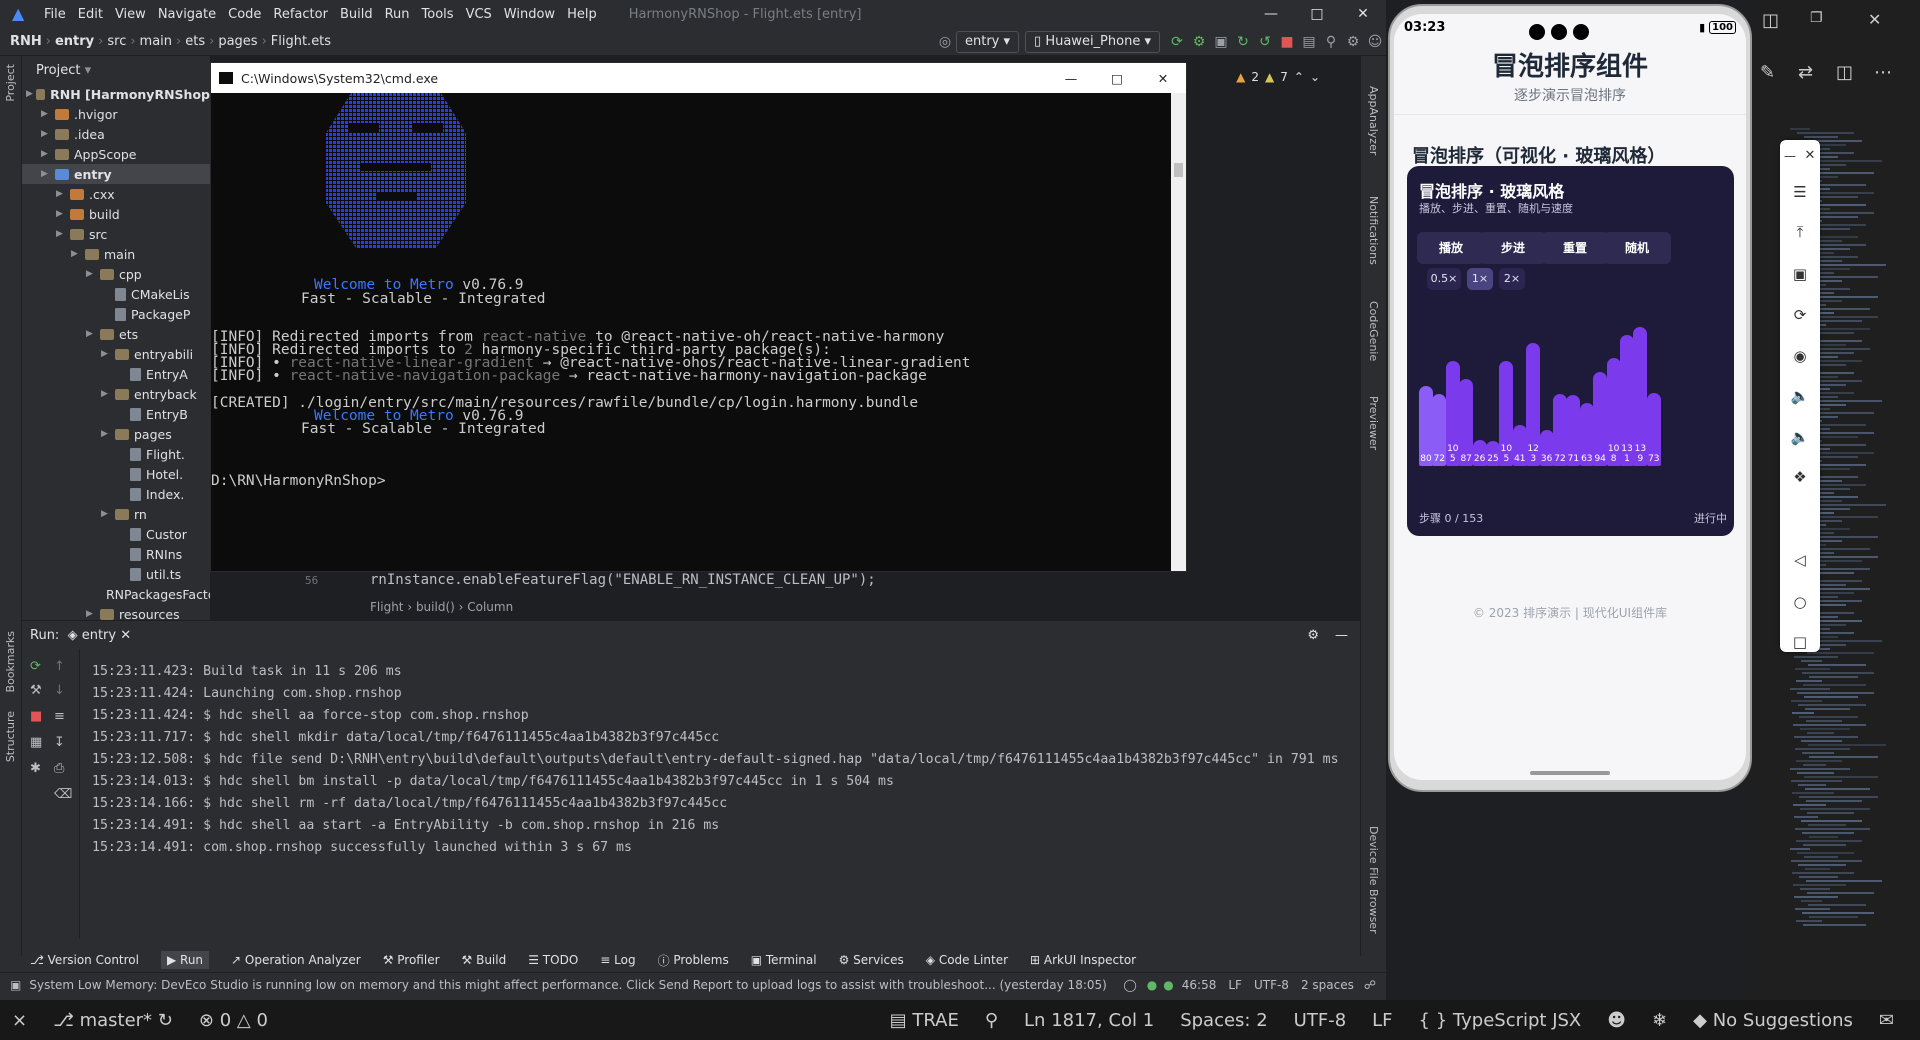 Image resolution: width=1920 pixels, height=1040 pixels. Describe the element at coordinates (116, 434) in the screenshot. I see `tree-item: ▶ pages` at that location.